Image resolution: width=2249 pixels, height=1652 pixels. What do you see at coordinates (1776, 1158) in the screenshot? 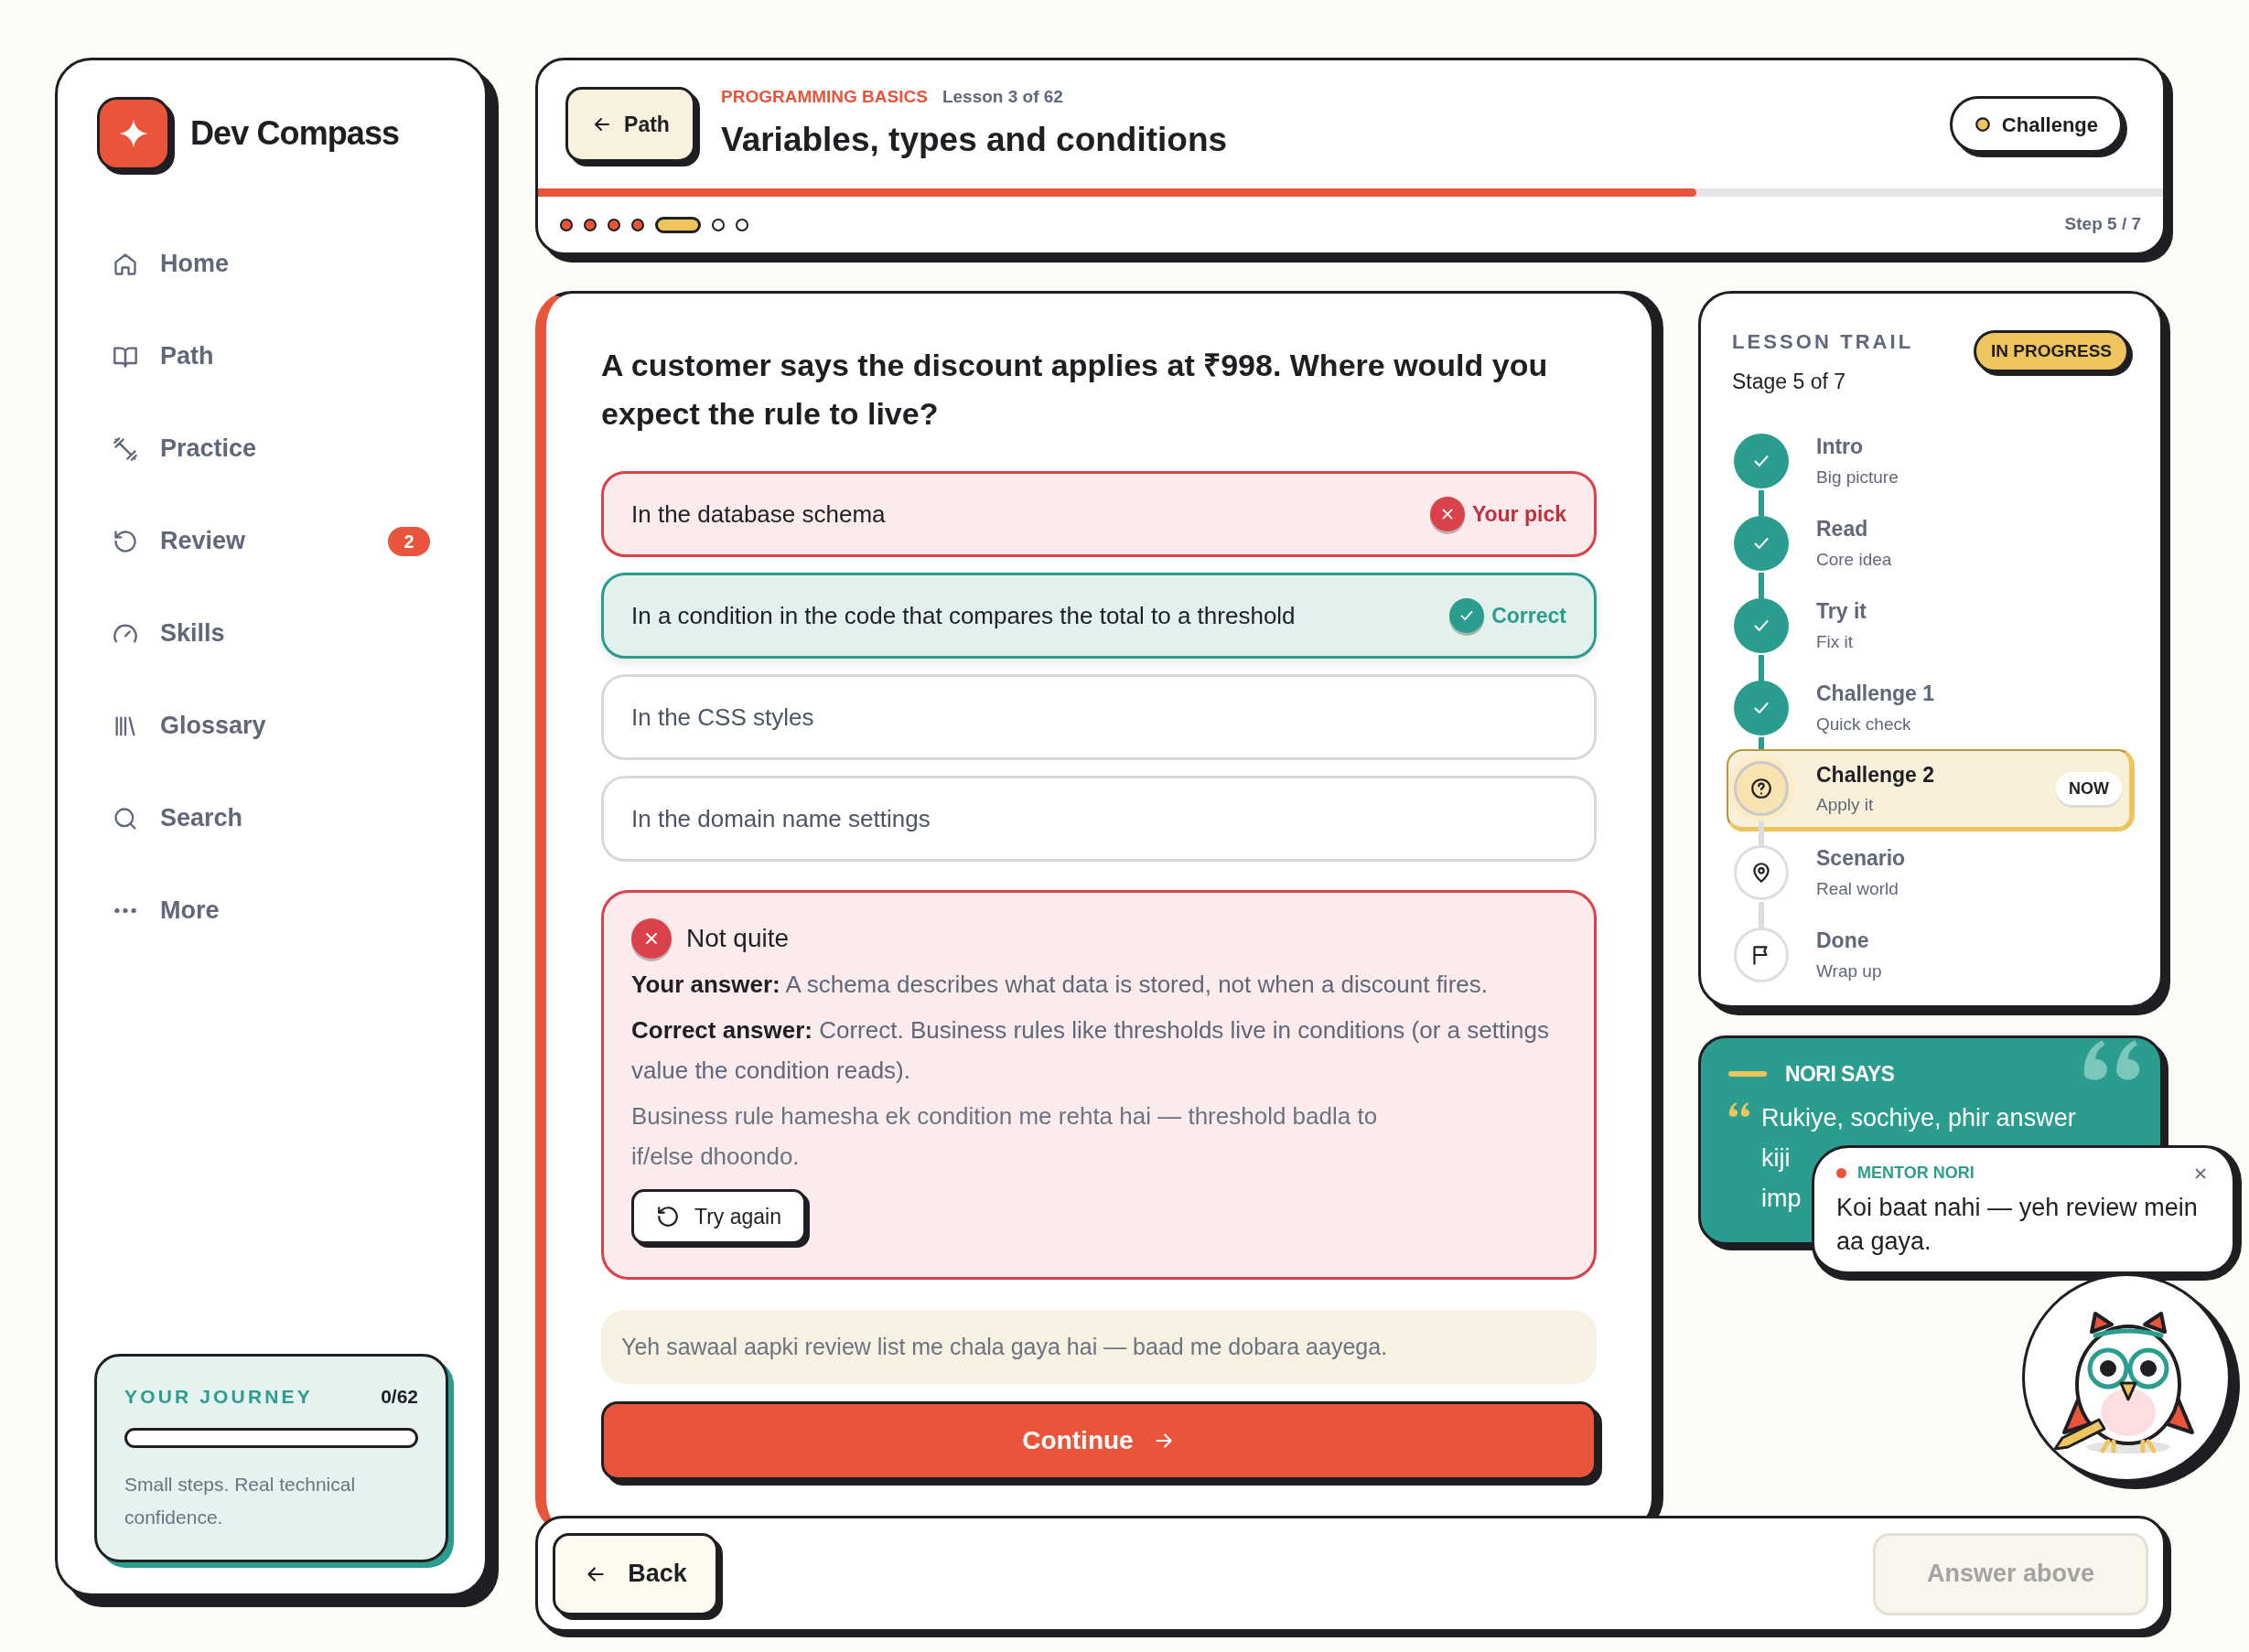
I see `quote-text: kiji` at bounding box center [1776, 1158].